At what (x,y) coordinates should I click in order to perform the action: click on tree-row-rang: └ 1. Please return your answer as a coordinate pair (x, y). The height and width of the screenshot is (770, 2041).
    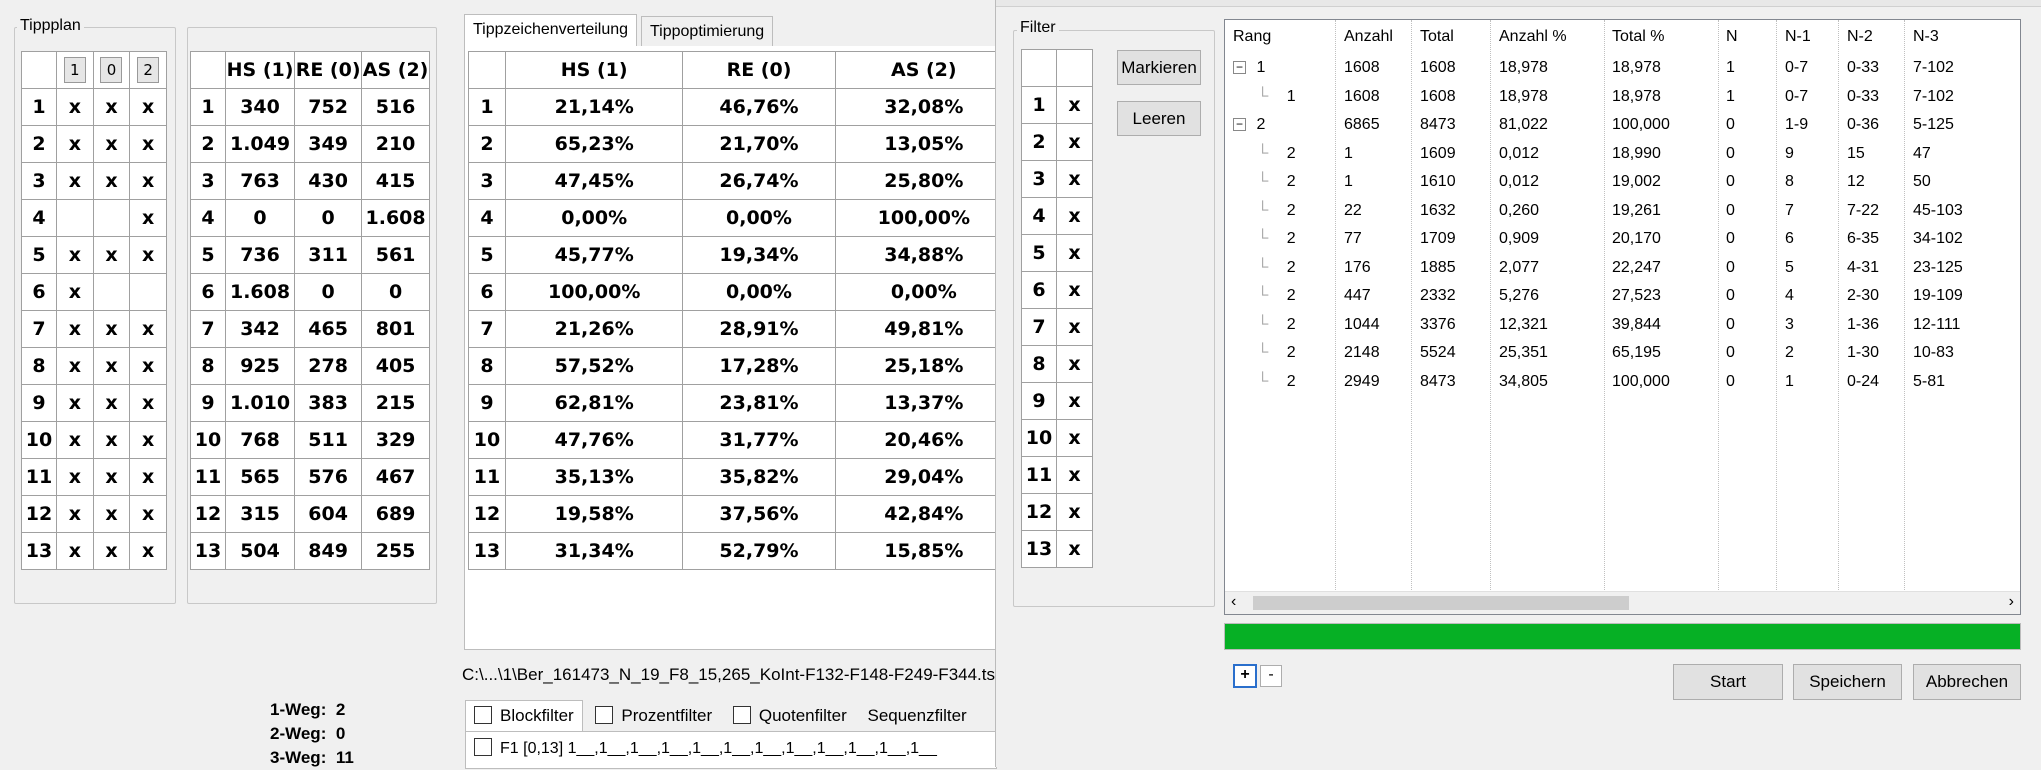
    Looking at the image, I should click on (1276, 97).